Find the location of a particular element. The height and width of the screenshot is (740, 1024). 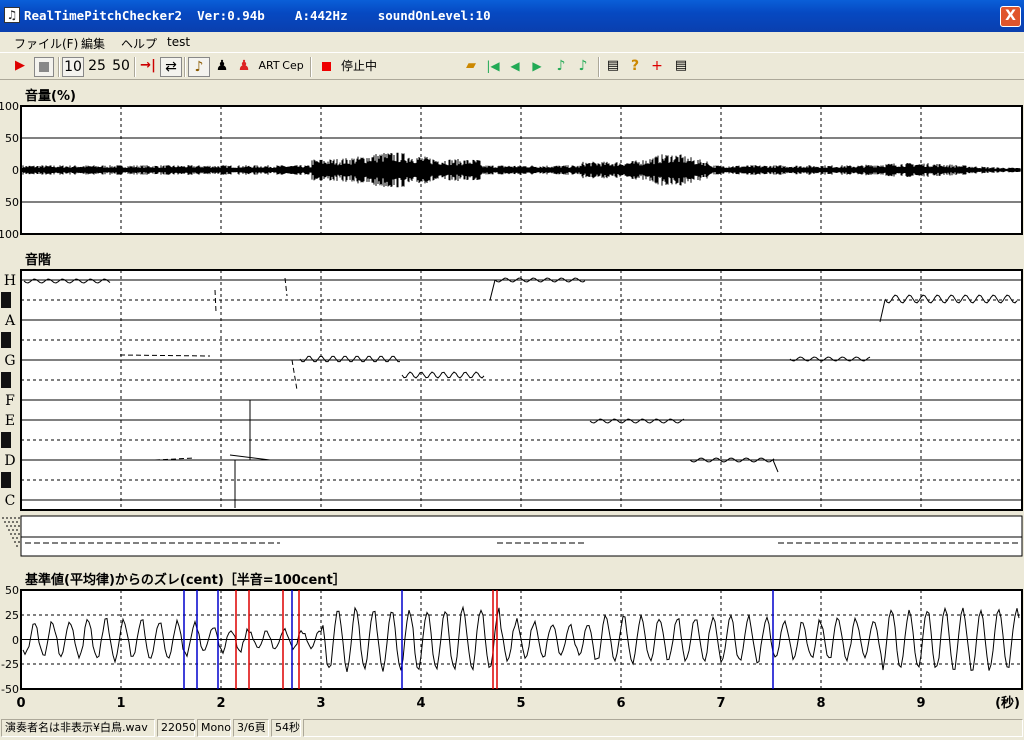

stop-icon is located at coordinates (44, 67).